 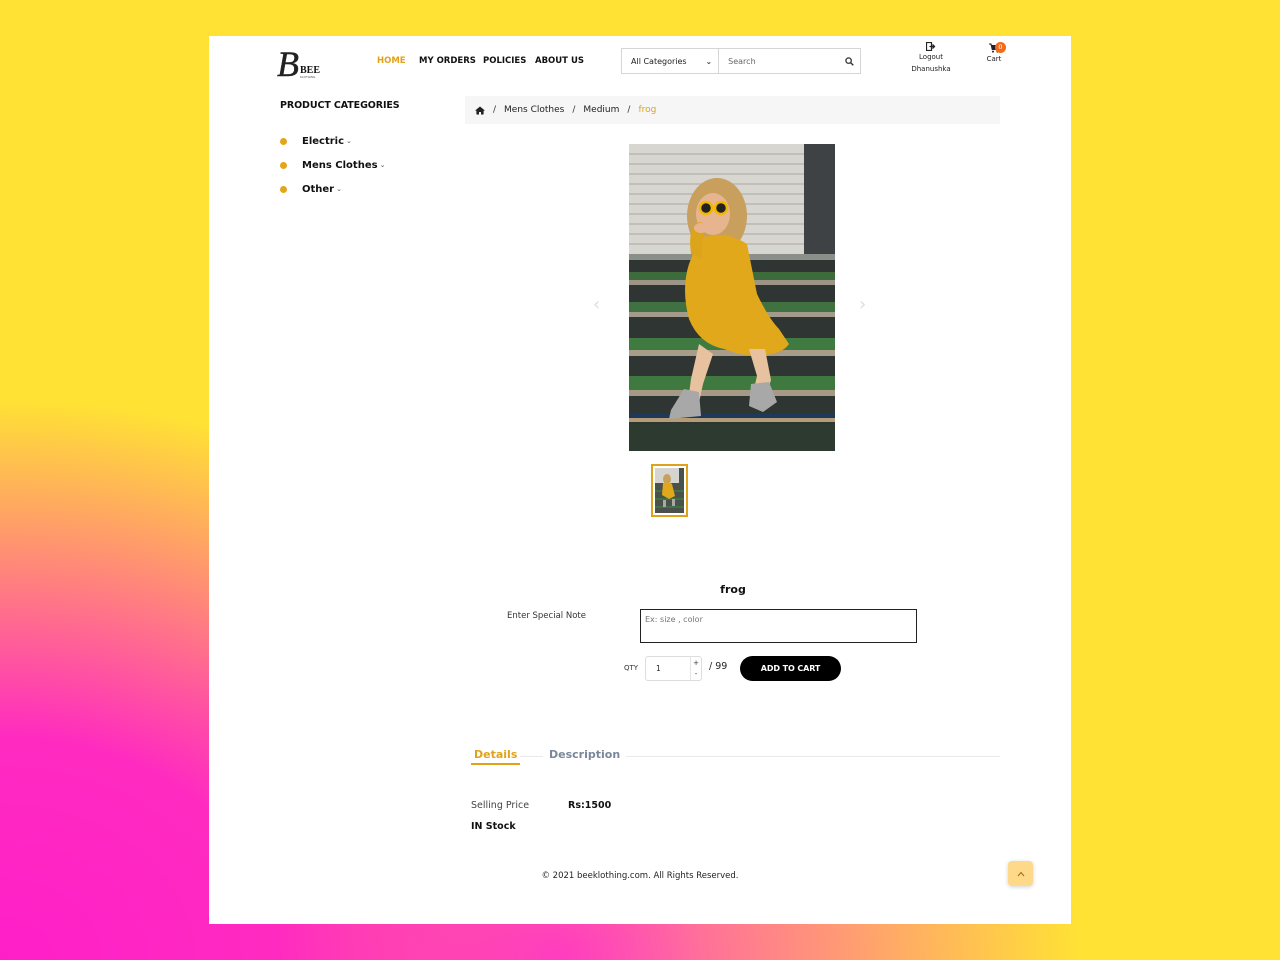 I want to click on nav-home: HOME, so click(x=391, y=61).